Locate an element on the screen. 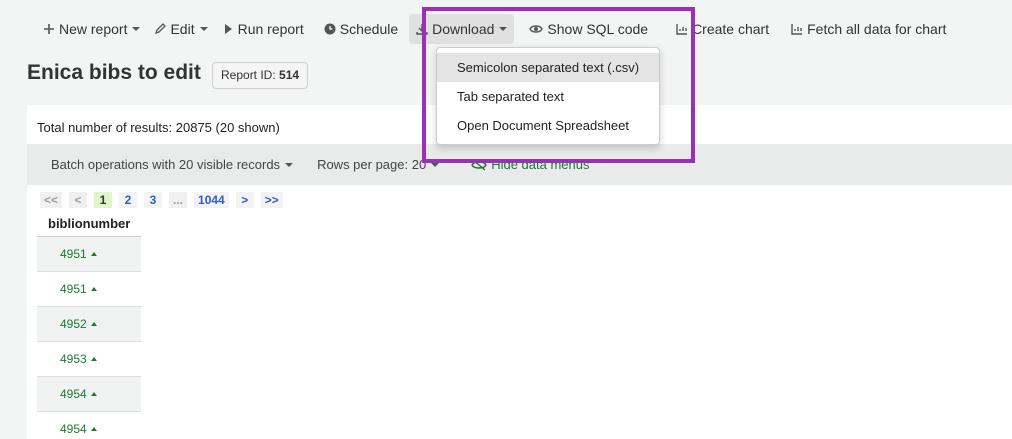  rows-per-page-label: Rows per page: 20 is located at coordinates (372, 164).